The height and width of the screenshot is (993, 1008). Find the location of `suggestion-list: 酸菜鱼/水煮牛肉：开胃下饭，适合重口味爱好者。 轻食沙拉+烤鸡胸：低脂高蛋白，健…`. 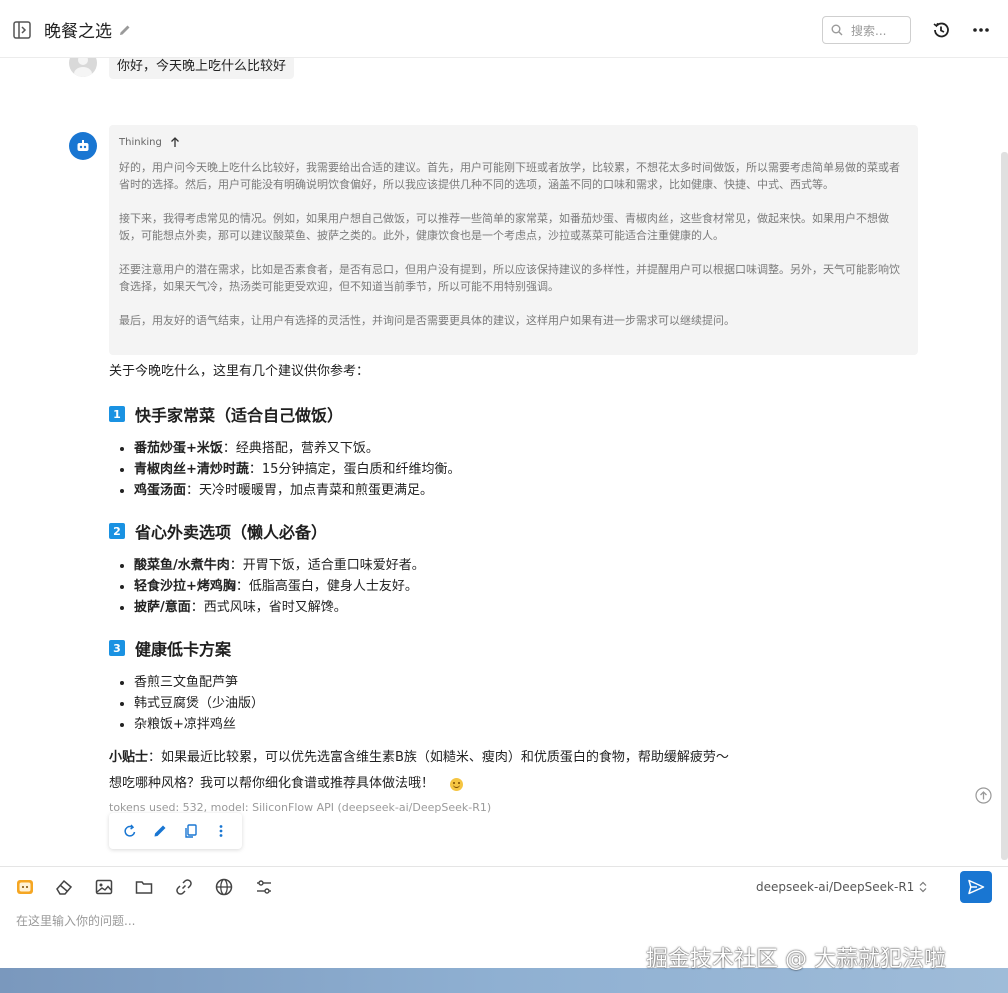

suggestion-list: 酸菜鱼/水煮牛肉：开胃下饭，适合重口味爱好者。 轻食沙拉+烤鸡胸：低脂高蛋白，健… is located at coordinates (509, 586).